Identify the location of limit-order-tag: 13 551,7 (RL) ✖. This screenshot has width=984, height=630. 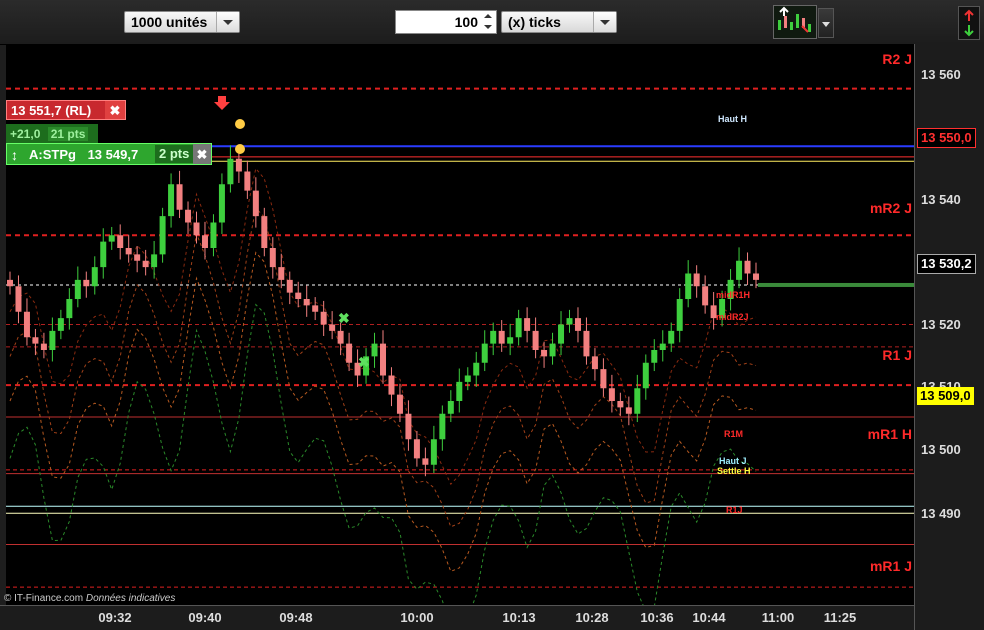
(66, 110).